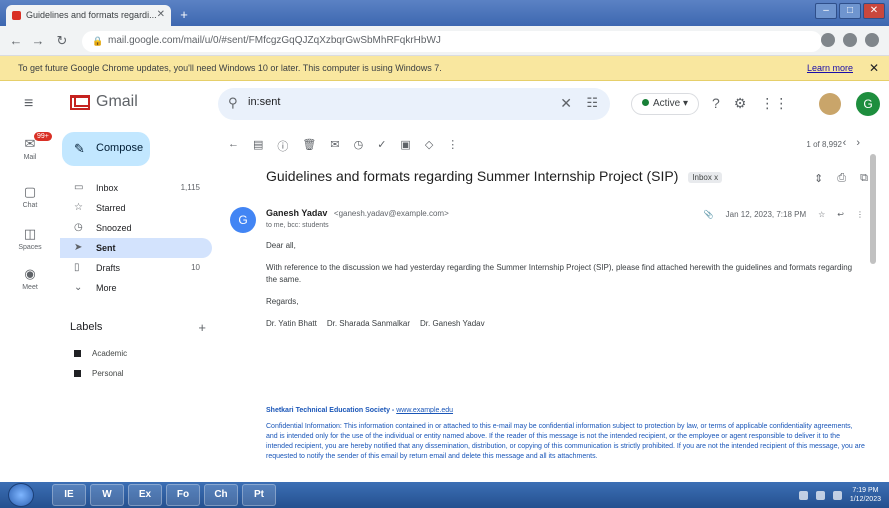  I want to click on taskbar-clock: 7:19 PM 1/12/2023, so click(865, 495).